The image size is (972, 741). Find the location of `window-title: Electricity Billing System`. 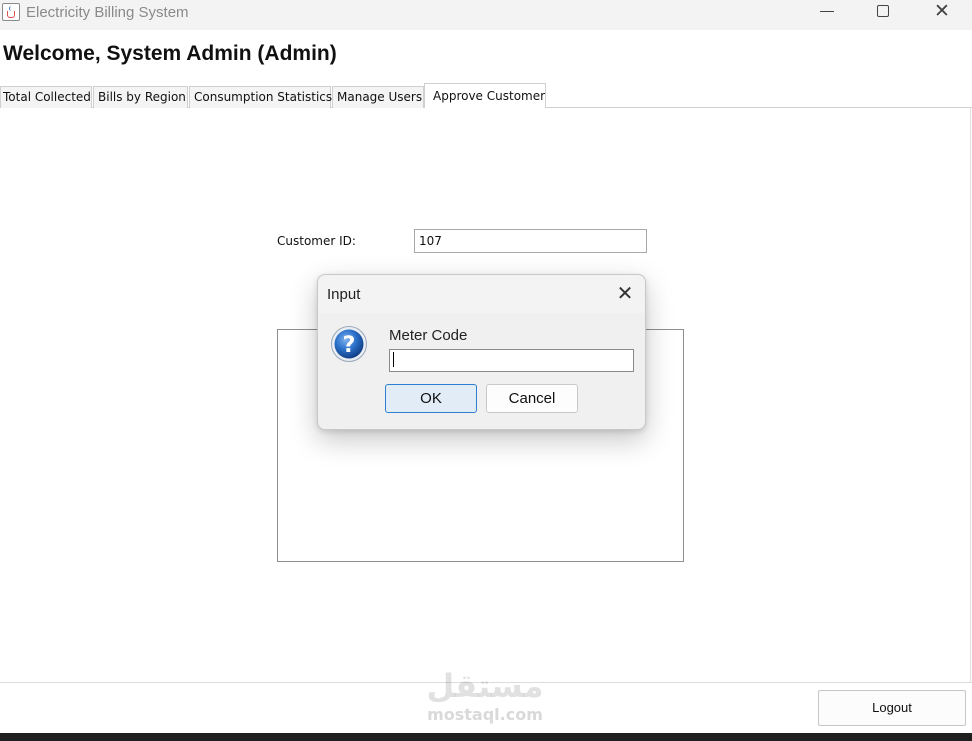

window-title: Electricity Billing System is located at coordinates (107, 12).